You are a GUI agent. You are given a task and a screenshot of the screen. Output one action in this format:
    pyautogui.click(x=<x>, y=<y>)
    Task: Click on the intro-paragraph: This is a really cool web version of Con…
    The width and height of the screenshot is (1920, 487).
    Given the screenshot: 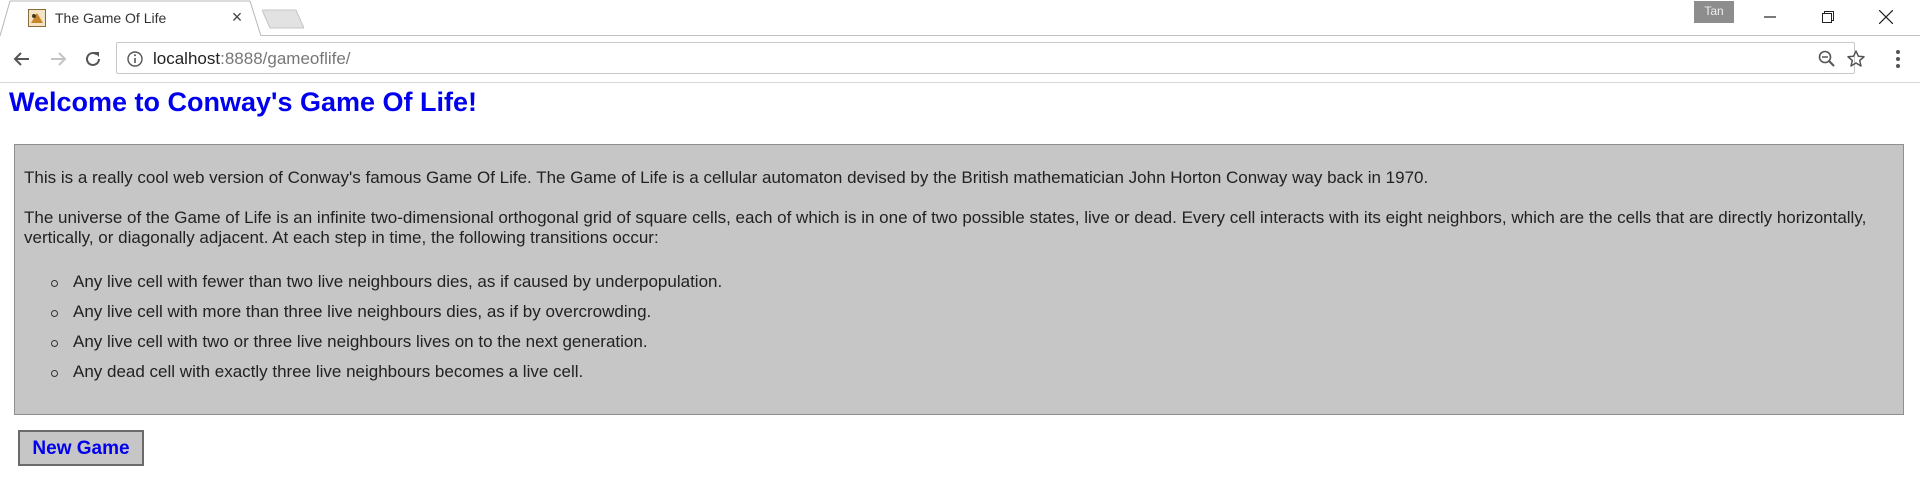 What is the action you would take?
    pyautogui.click(x=726, y=177)
    